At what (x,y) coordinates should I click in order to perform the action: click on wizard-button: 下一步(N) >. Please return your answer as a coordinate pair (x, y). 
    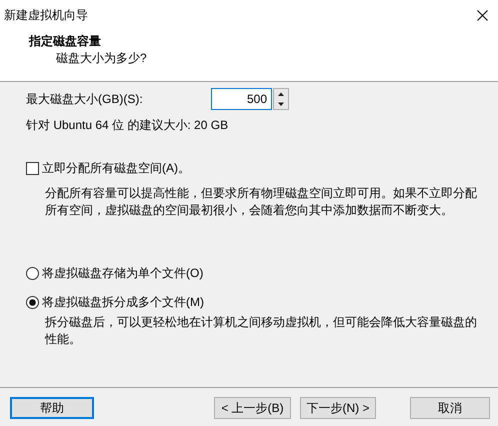
    Looking at the image, I should click on (338, 408).